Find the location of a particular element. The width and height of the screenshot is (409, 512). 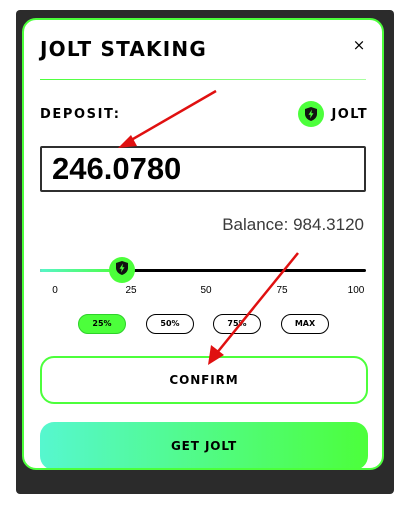

close-icon: × is located at coordinates (359, 45).